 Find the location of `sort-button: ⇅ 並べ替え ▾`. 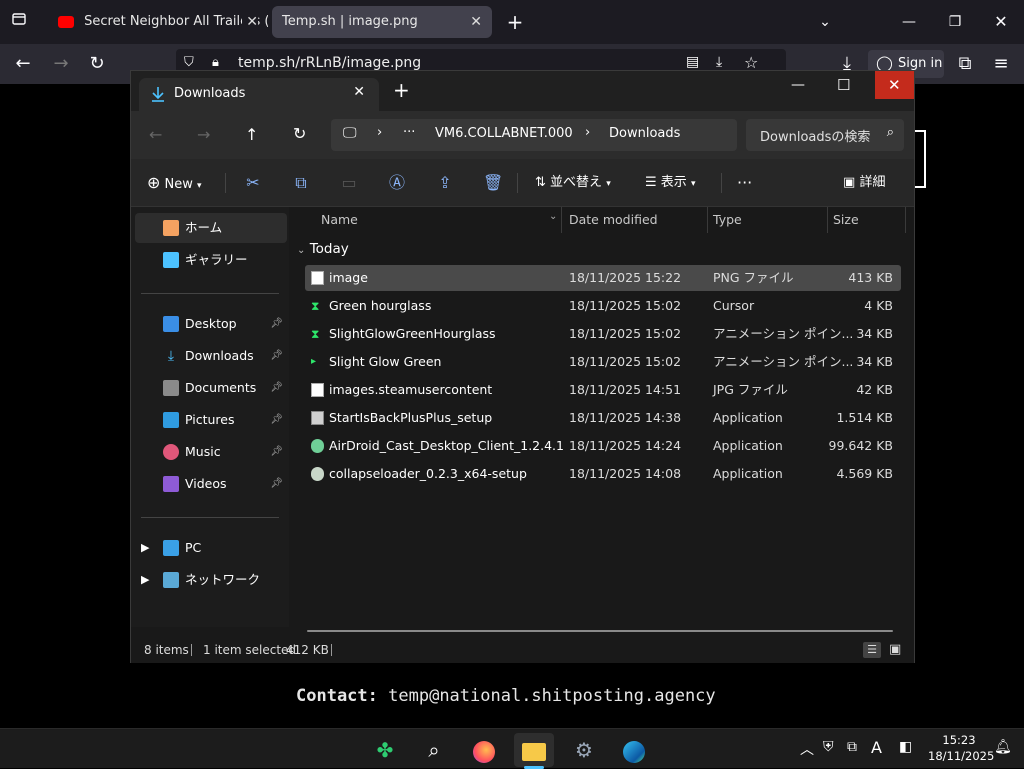

sort-button: ⇅ 並べ替え ▾ is located at coordinates (573, 183).